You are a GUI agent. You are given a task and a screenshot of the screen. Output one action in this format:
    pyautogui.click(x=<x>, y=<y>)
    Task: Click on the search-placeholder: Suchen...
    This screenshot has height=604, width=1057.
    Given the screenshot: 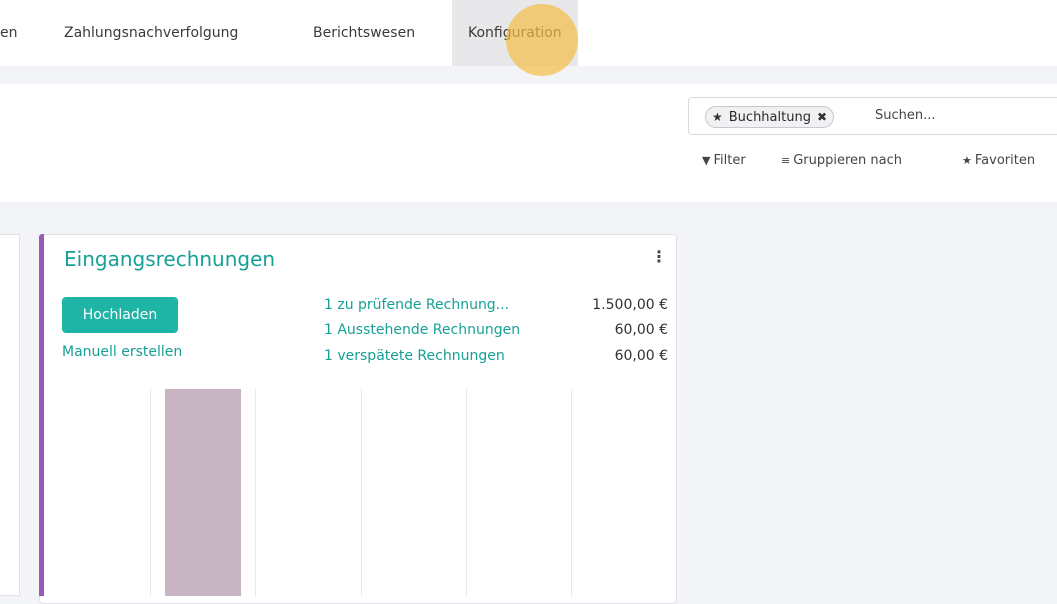 What is the action you would take?
    pyautogui.click(x=905, y=115)
    